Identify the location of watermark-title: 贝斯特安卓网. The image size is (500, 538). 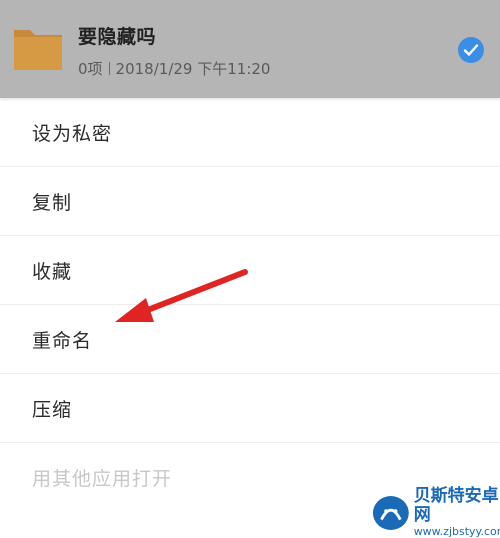
(456, 505).